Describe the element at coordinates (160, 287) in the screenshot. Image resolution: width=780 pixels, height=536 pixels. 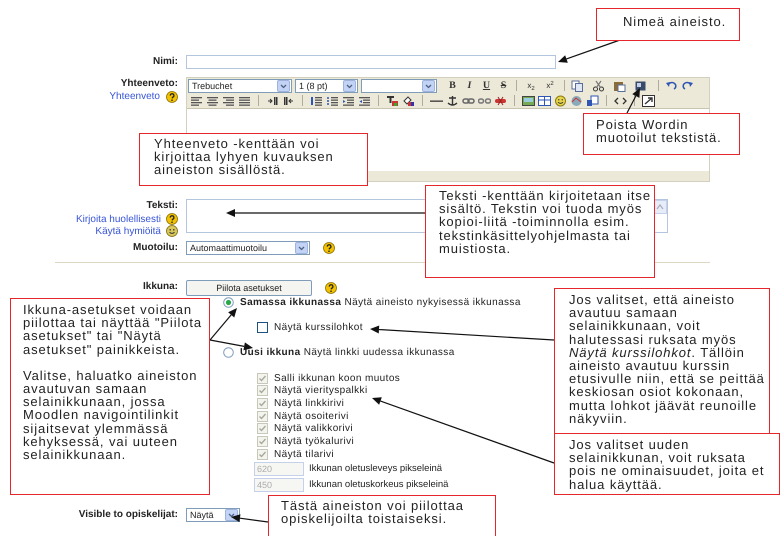
I see `field-label: Ikkuna:` at that location.